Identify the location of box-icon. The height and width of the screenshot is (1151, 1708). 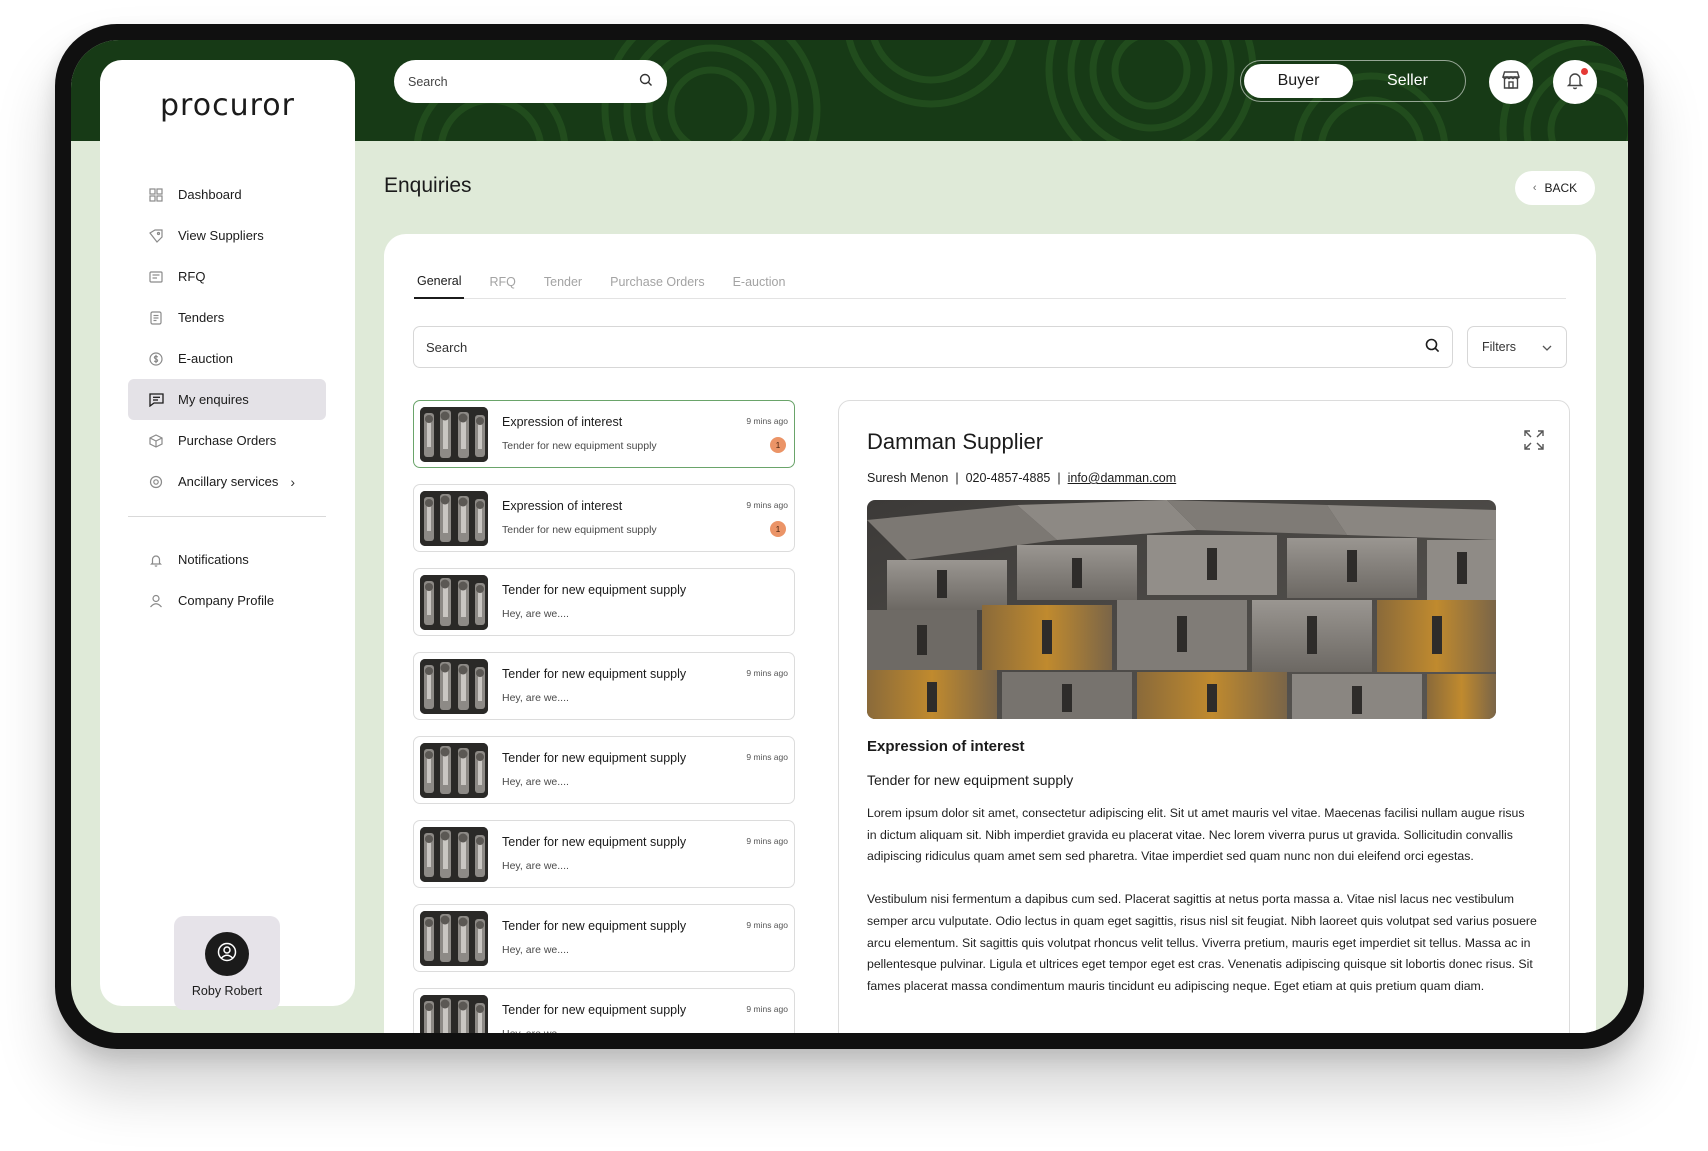
(156, 441).